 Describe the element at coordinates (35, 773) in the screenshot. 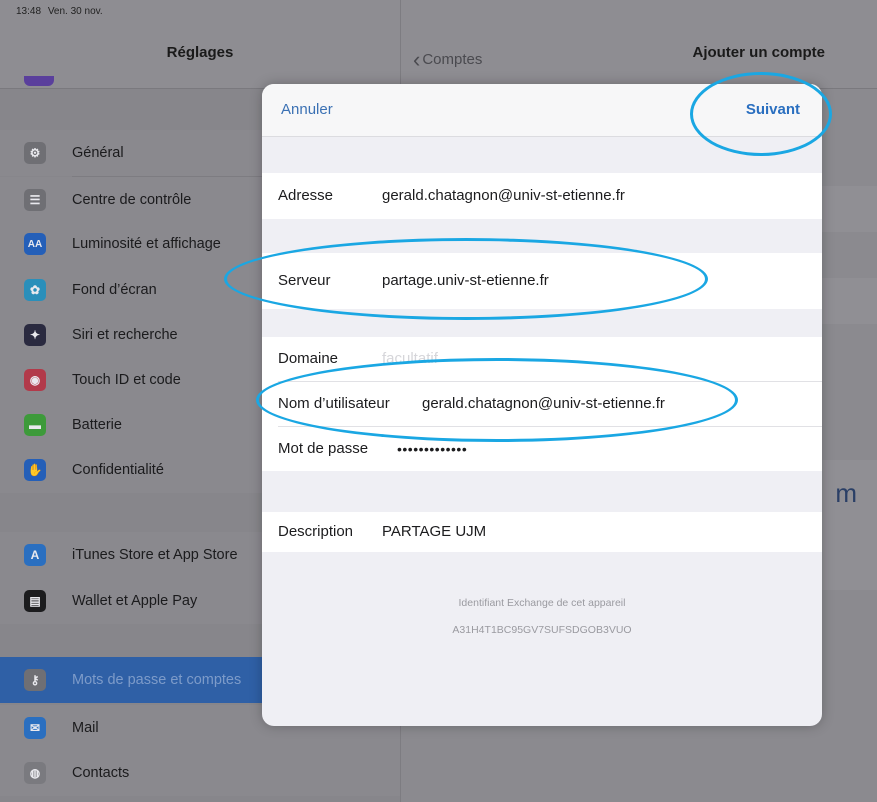

I see `contacts-icon: ◍` at that location.